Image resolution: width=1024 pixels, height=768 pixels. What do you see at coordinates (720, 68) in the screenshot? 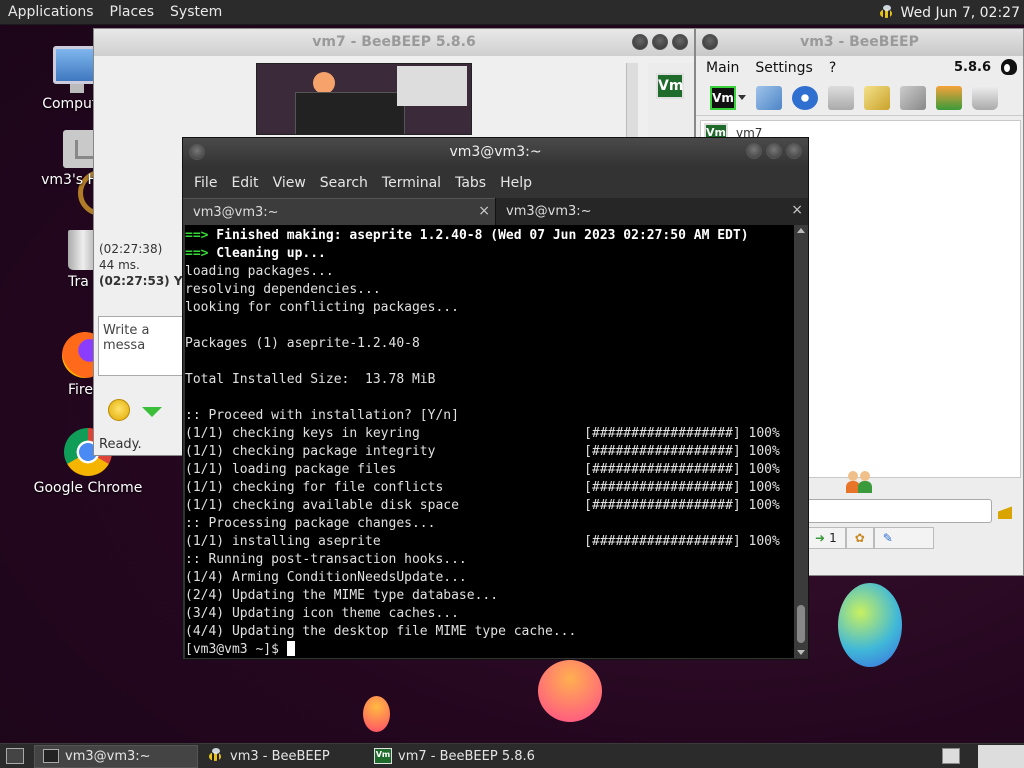
I see `menu-main: Main` at bounding box center [720, 68].